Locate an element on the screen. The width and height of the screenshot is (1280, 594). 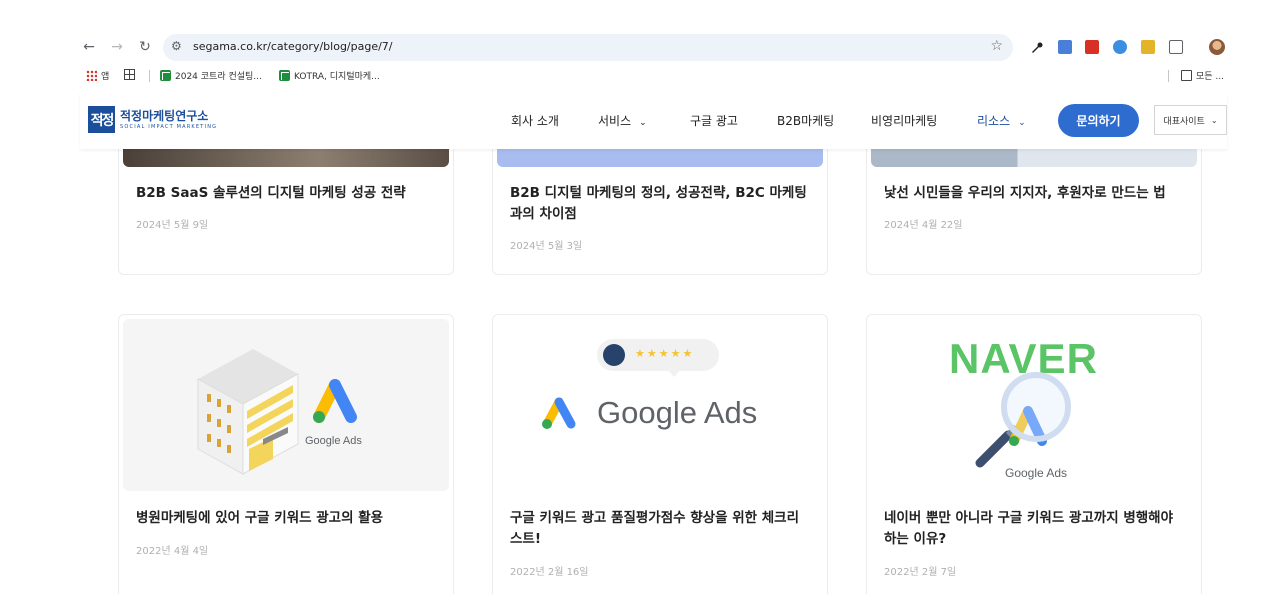
post-title: 낯선 시민들을 우리의 지지자, 후원자로 만드는 법 is located at coordinates (1025, 193).